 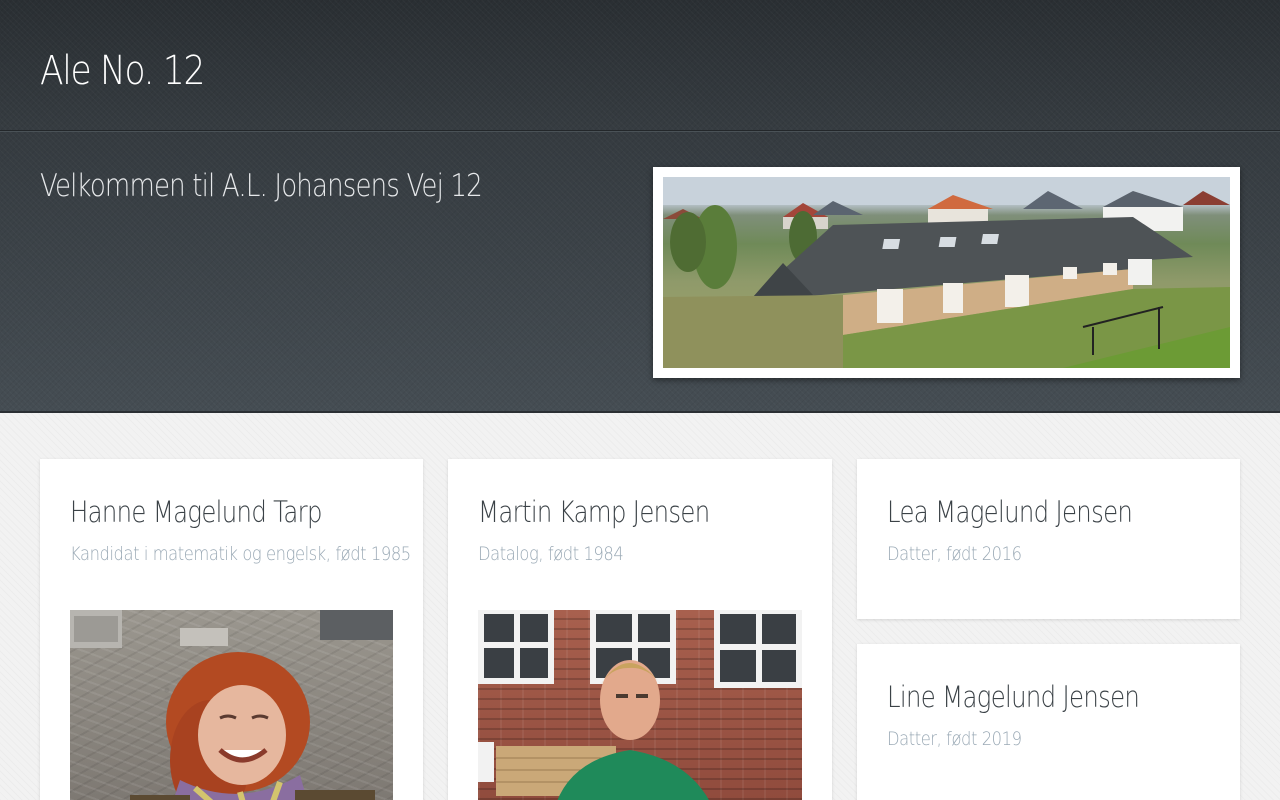 I want to click on portrait-illustration-martin, so click(x=640, y=705).